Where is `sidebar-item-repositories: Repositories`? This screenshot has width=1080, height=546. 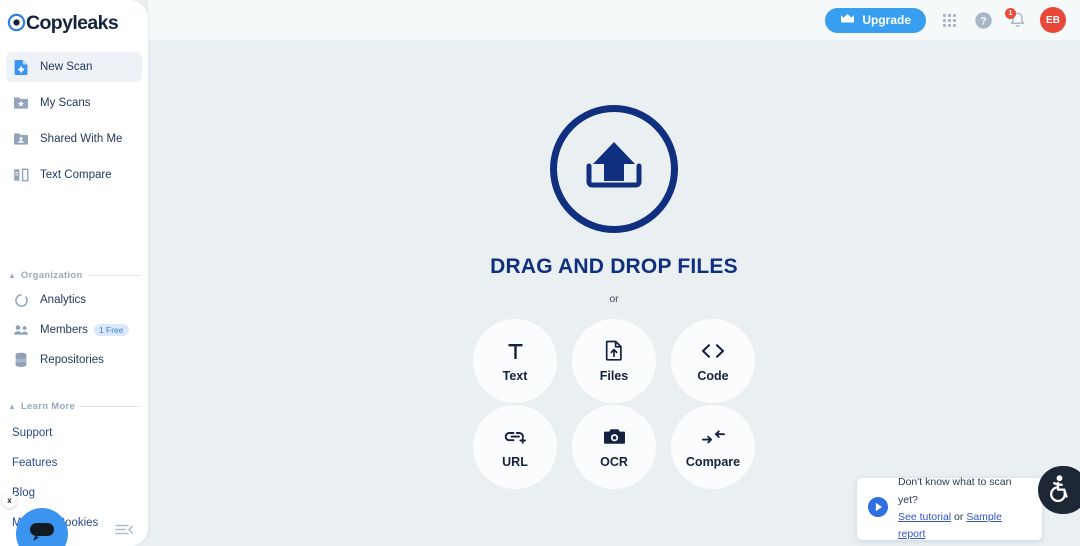
sidebar-item-repositories: Repositories is located at coordinates (74, 360).